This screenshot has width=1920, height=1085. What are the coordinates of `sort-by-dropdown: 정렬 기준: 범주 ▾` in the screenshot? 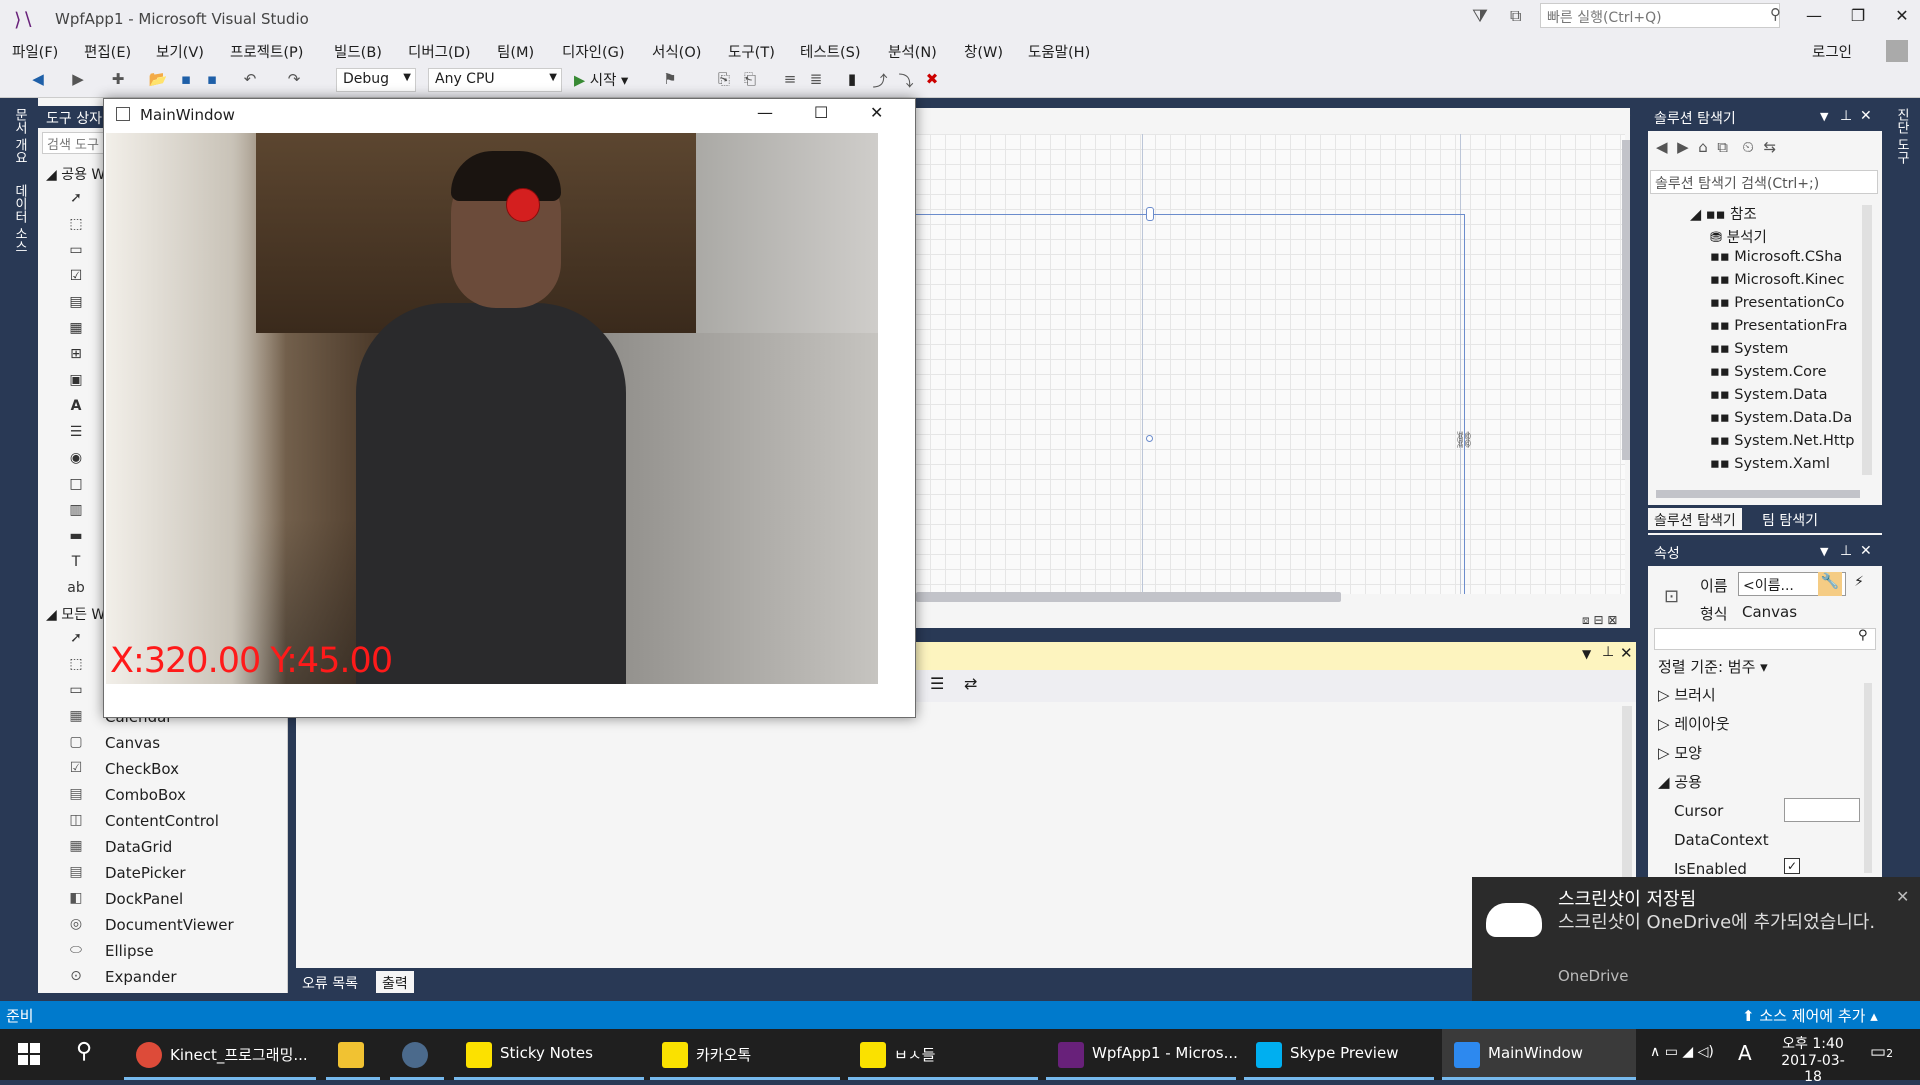 It's located at (1713, 666).